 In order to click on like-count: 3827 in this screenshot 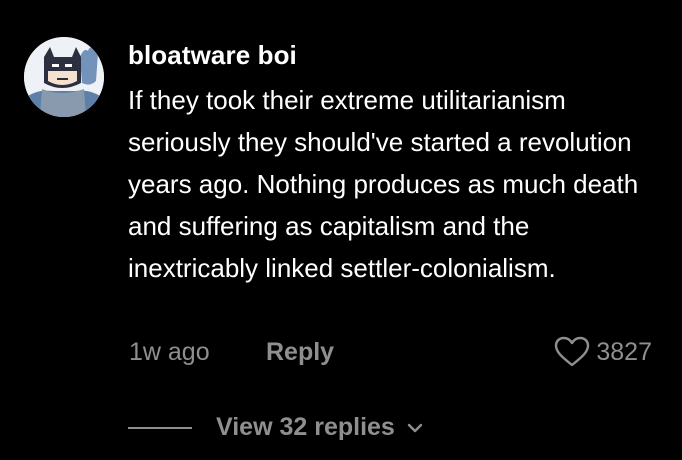, I will do `click(624, 351)`.